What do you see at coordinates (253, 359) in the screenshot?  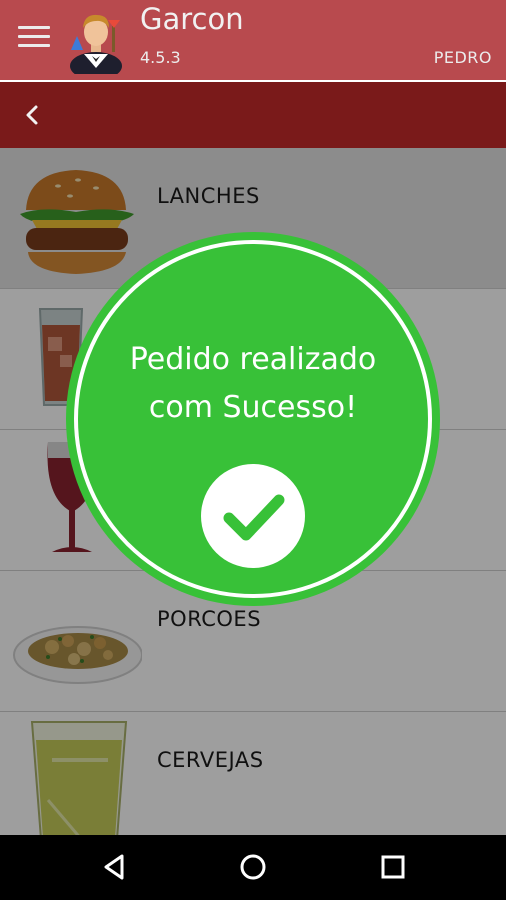 I see `success-message-line1: Pedido realizado` at bounding box center [253, 359].